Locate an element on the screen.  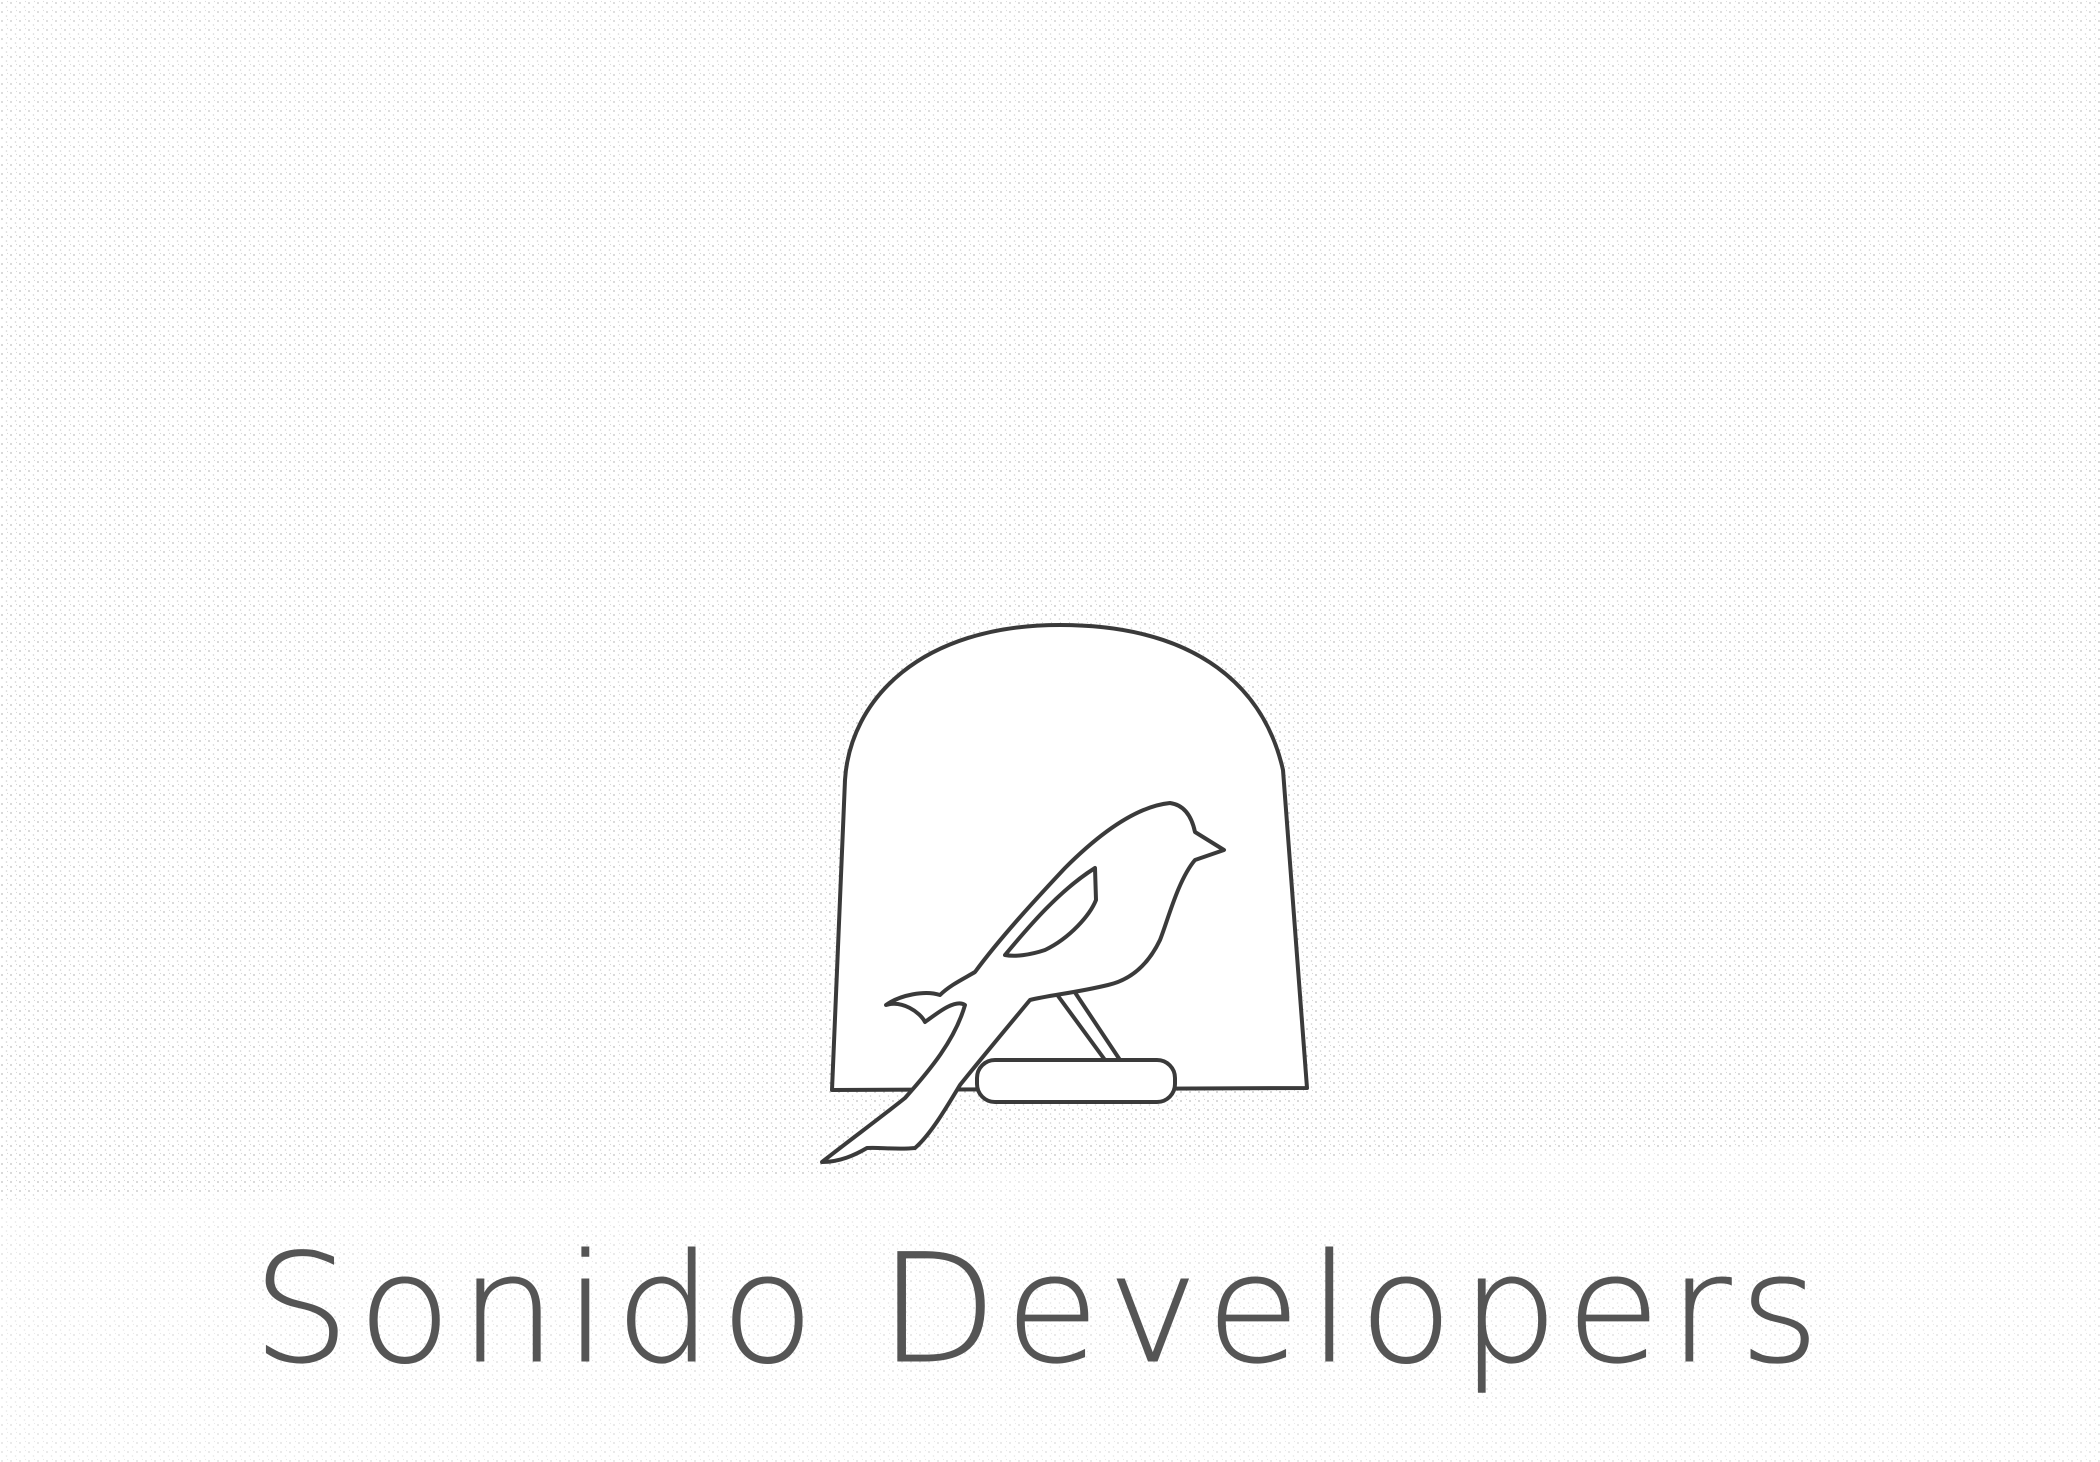
arch-outline is located at coordinates (1069, 857).